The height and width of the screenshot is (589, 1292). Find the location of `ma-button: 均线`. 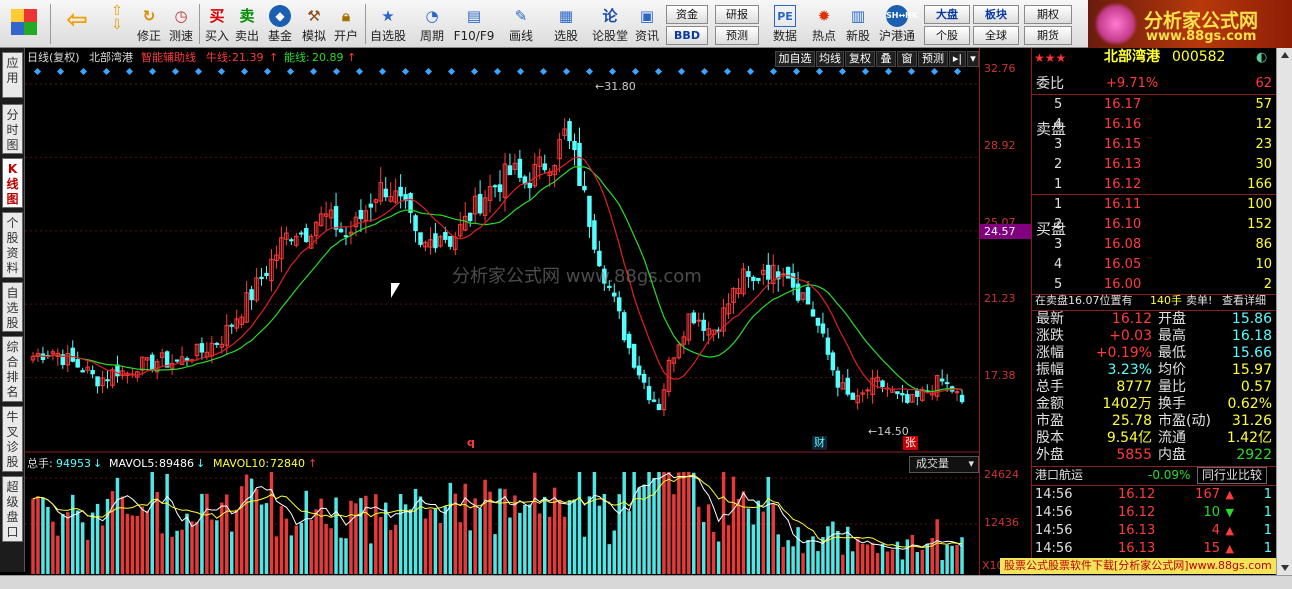

ma-button: 均线 is located at coordinates (830, 59).